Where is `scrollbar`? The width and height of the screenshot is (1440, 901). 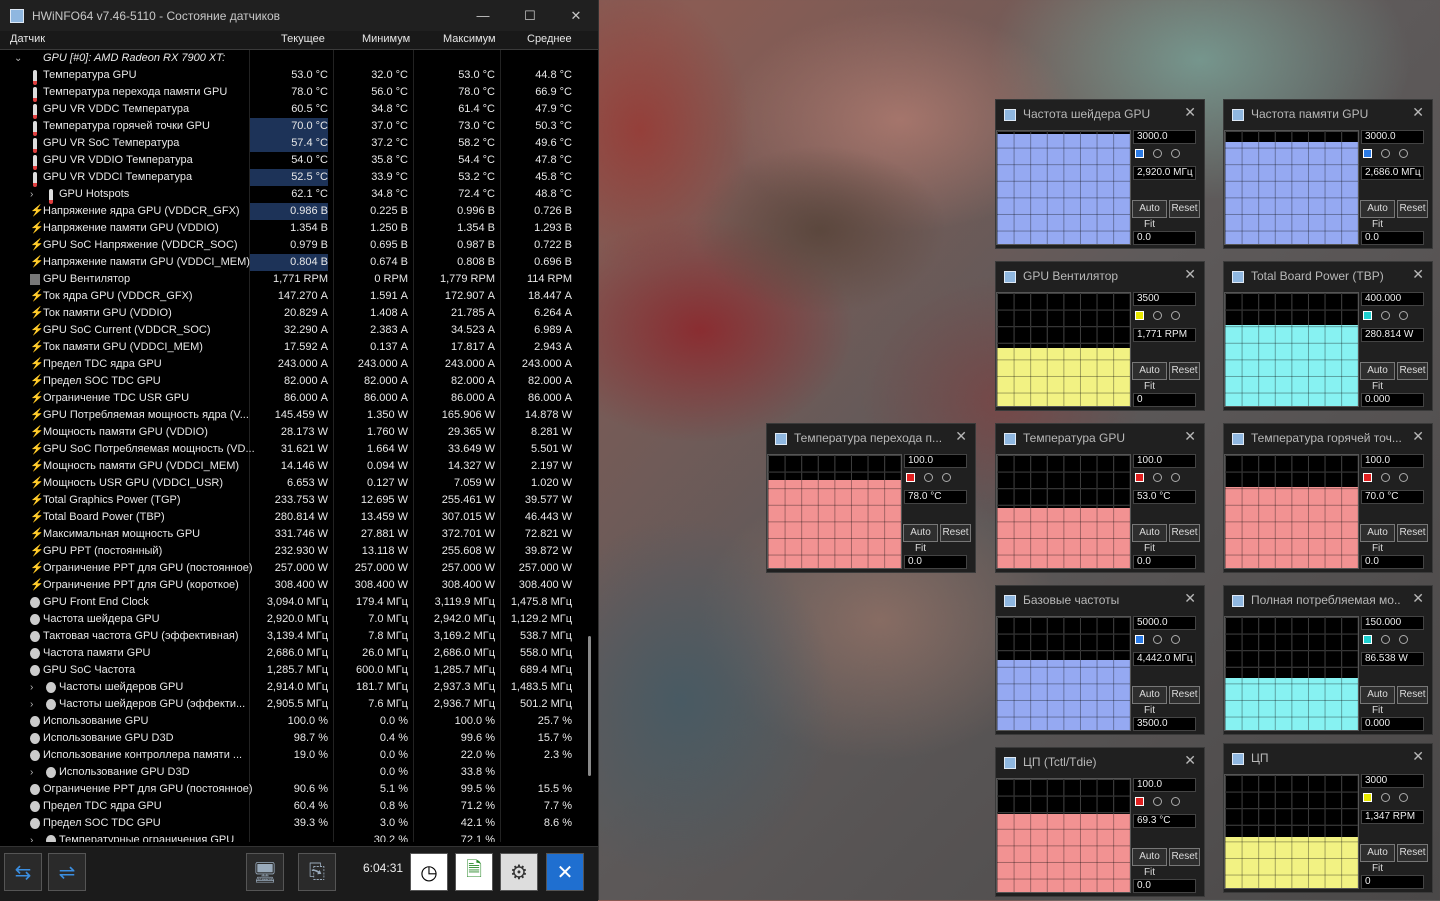
scrollbar is located at coordinates (589, 706).